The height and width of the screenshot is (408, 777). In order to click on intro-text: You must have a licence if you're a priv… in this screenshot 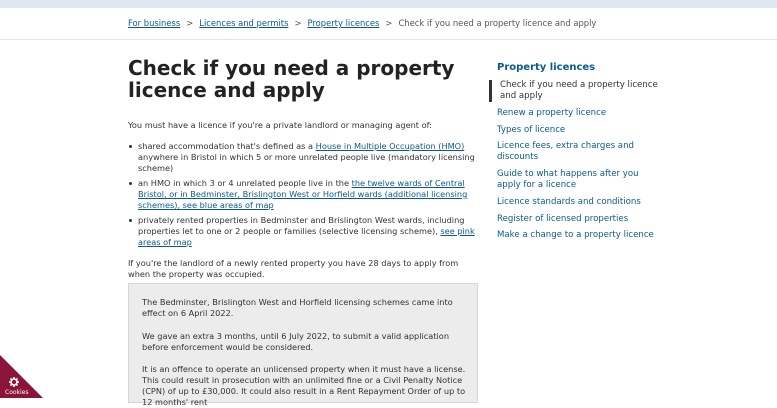, I will do `click(280, 125)`.